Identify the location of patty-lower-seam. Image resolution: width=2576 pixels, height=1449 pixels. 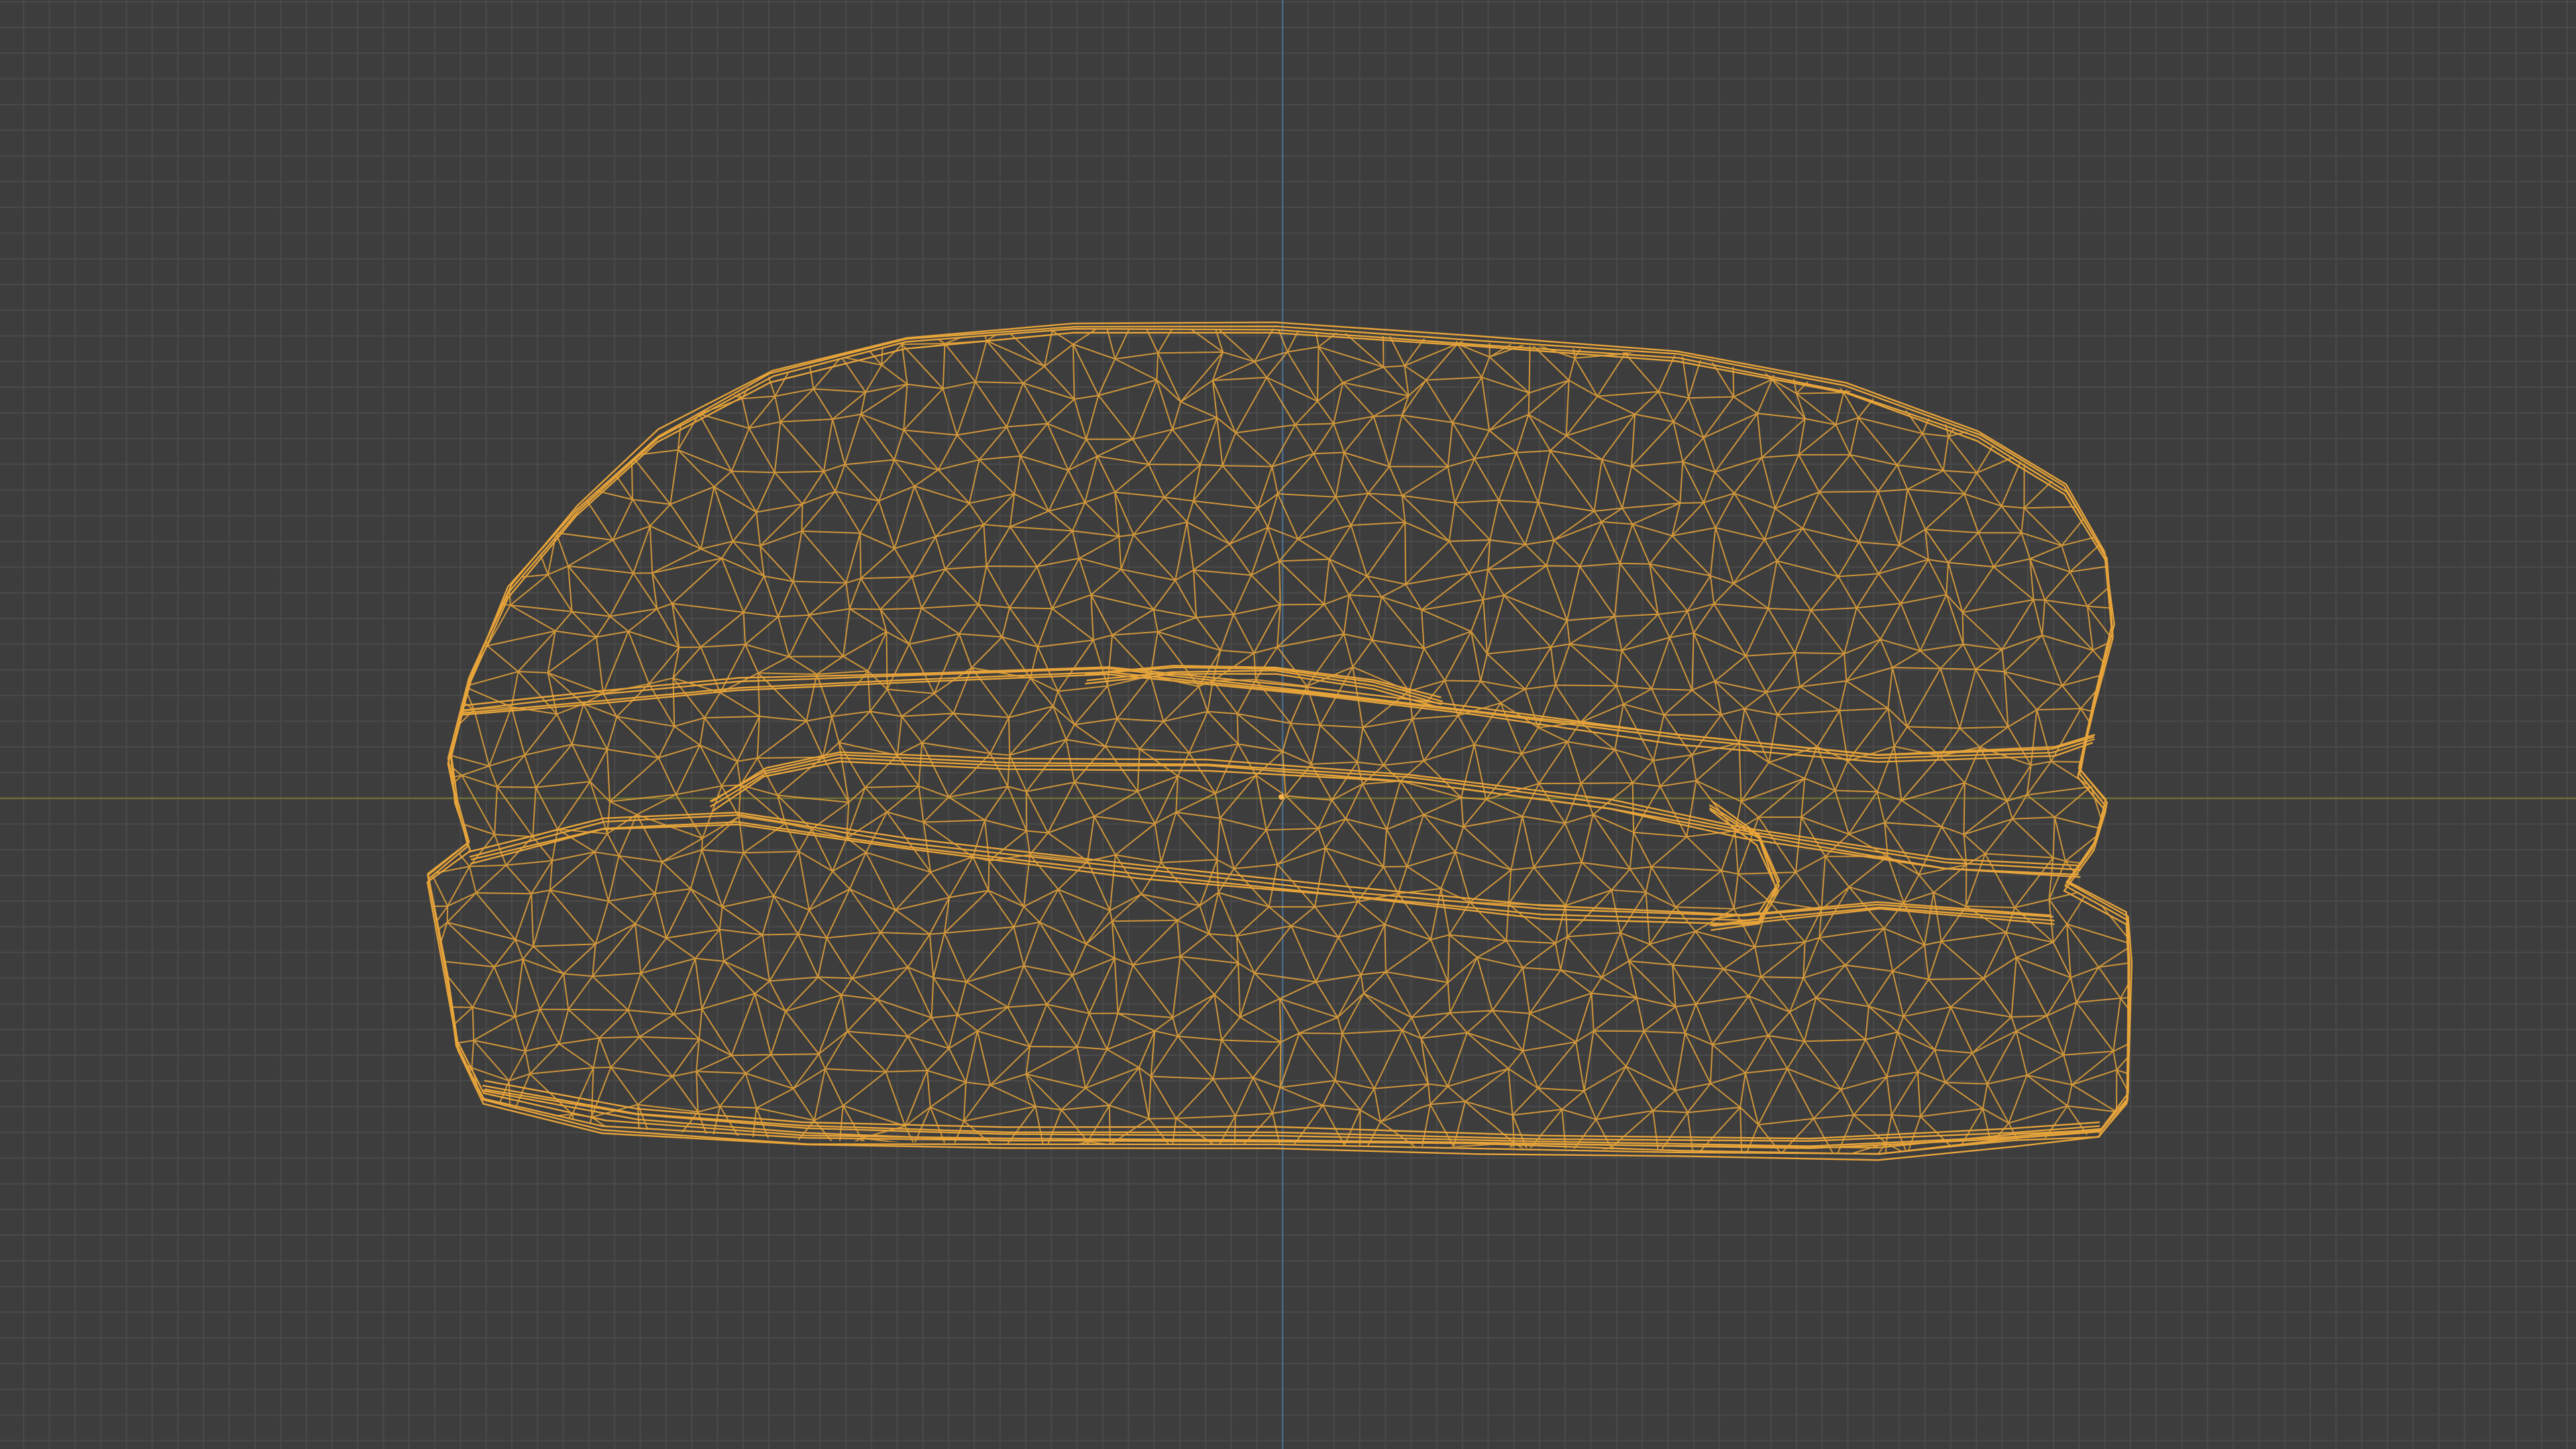
(1262, 871).